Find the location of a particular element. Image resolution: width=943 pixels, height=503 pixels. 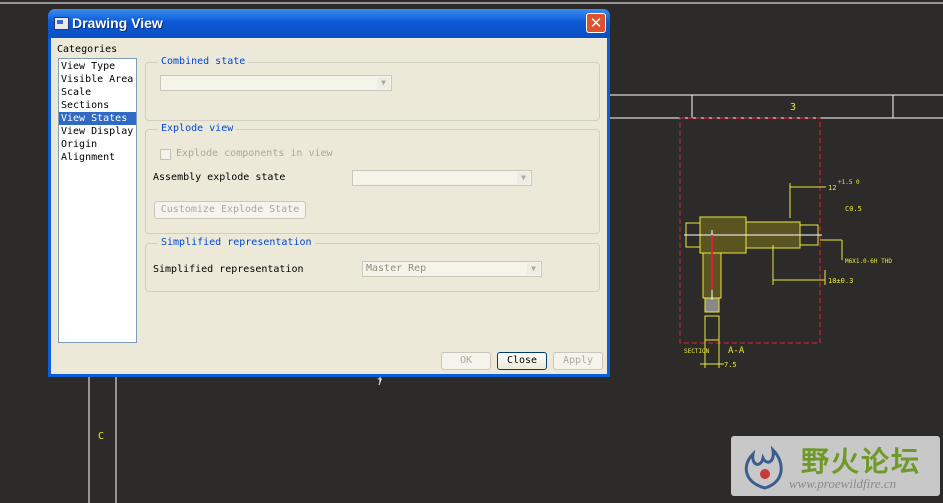

watermark-chinese: 野火论坛 is located at coordinates (861, 461).